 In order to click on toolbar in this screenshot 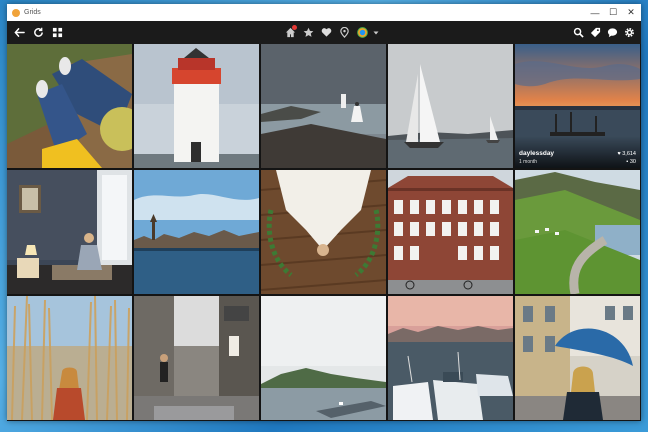, I will do `click(324, 32)`.